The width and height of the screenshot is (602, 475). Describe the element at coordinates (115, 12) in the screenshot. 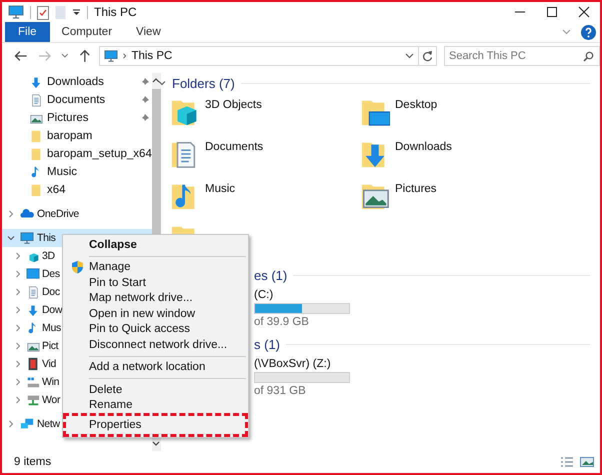

I see `window-title: This PC` at that location.